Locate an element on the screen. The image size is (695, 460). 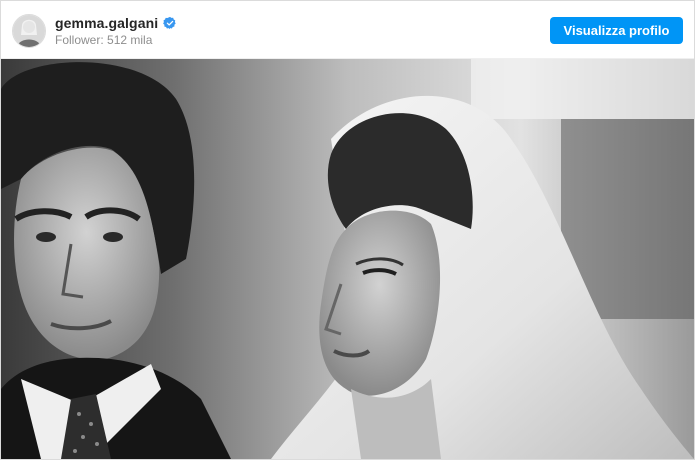
view-profile-button: Visualizza profilo is located at coordinates (616, 30).